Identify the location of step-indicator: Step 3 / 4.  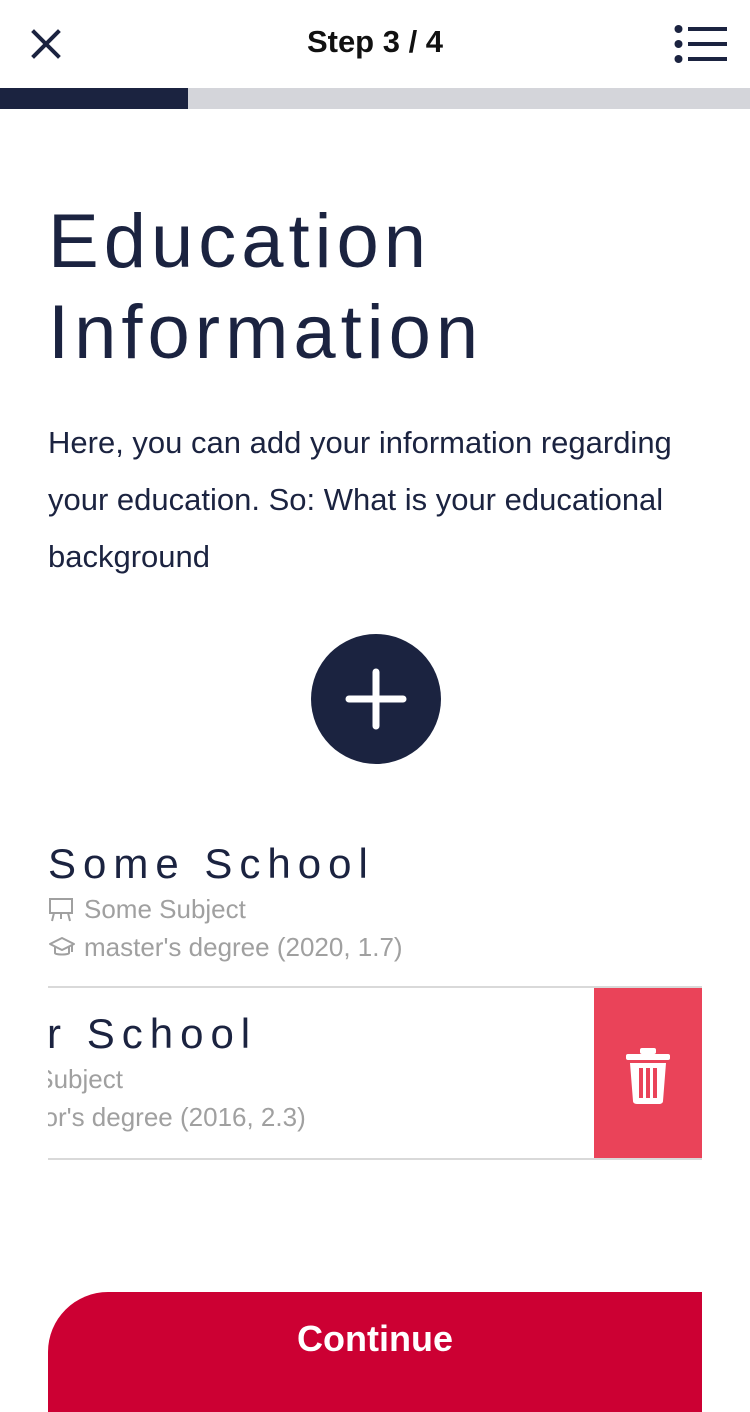
(375, 41).